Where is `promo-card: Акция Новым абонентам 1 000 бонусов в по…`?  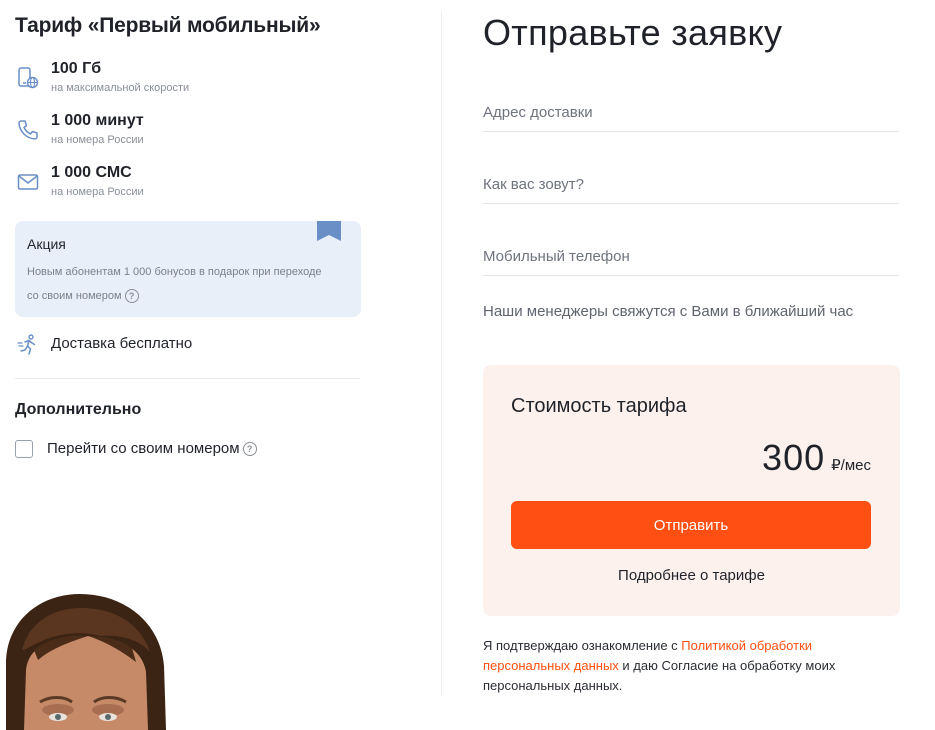 promo-card: Акция Новым абонентам 1 000 бонусов в по… is located at coordinates (188, 269).